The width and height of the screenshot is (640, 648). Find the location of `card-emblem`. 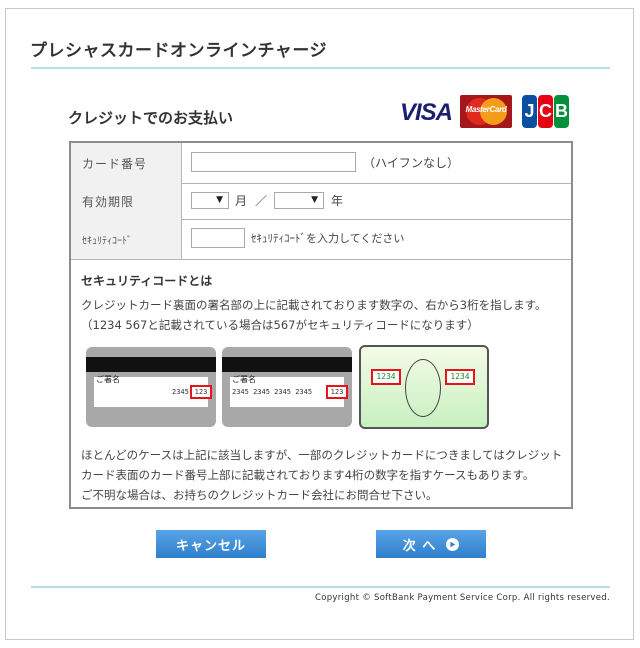

card-emblem is located at coordinates (423, 388).